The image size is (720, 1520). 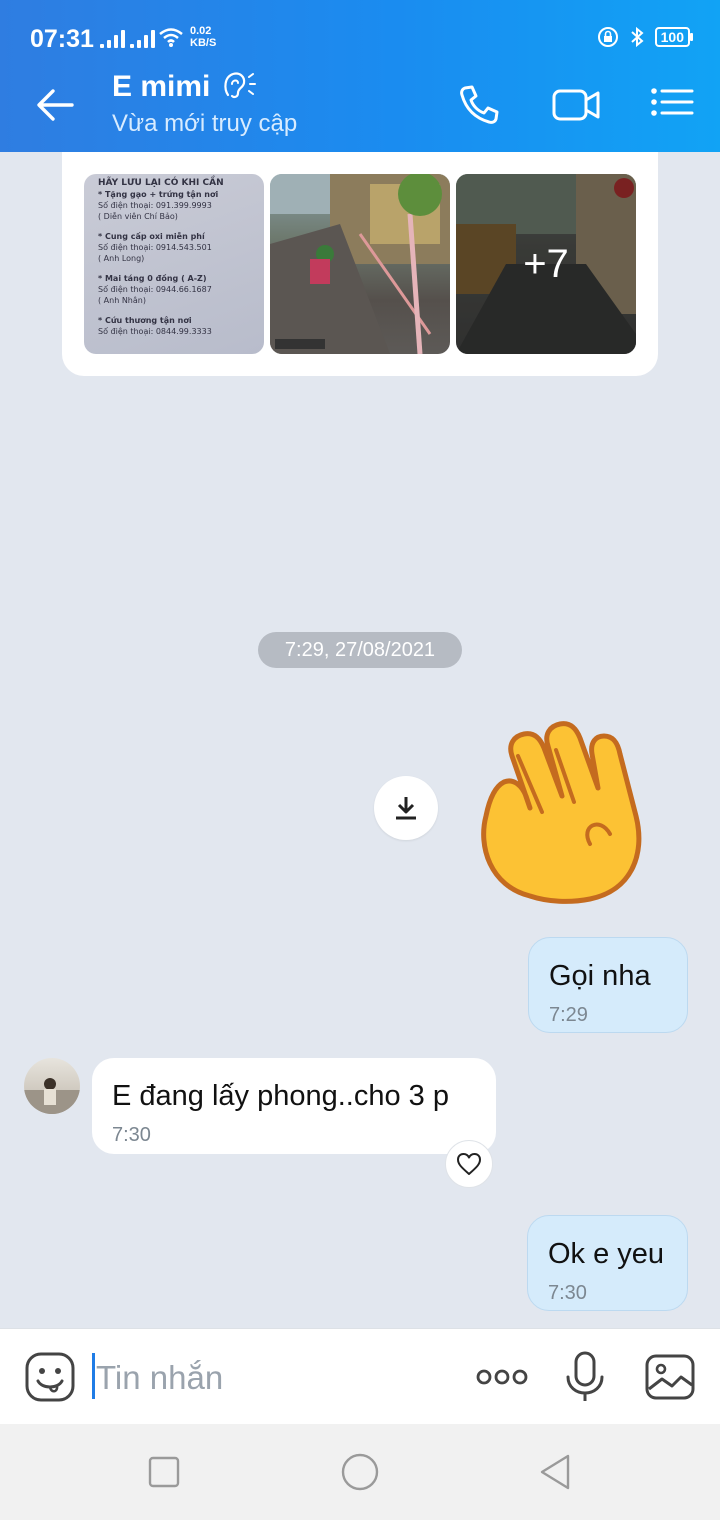 I want to click on message-outgoing: Ok e yeu 7:30, so click(x=607, y=1263).